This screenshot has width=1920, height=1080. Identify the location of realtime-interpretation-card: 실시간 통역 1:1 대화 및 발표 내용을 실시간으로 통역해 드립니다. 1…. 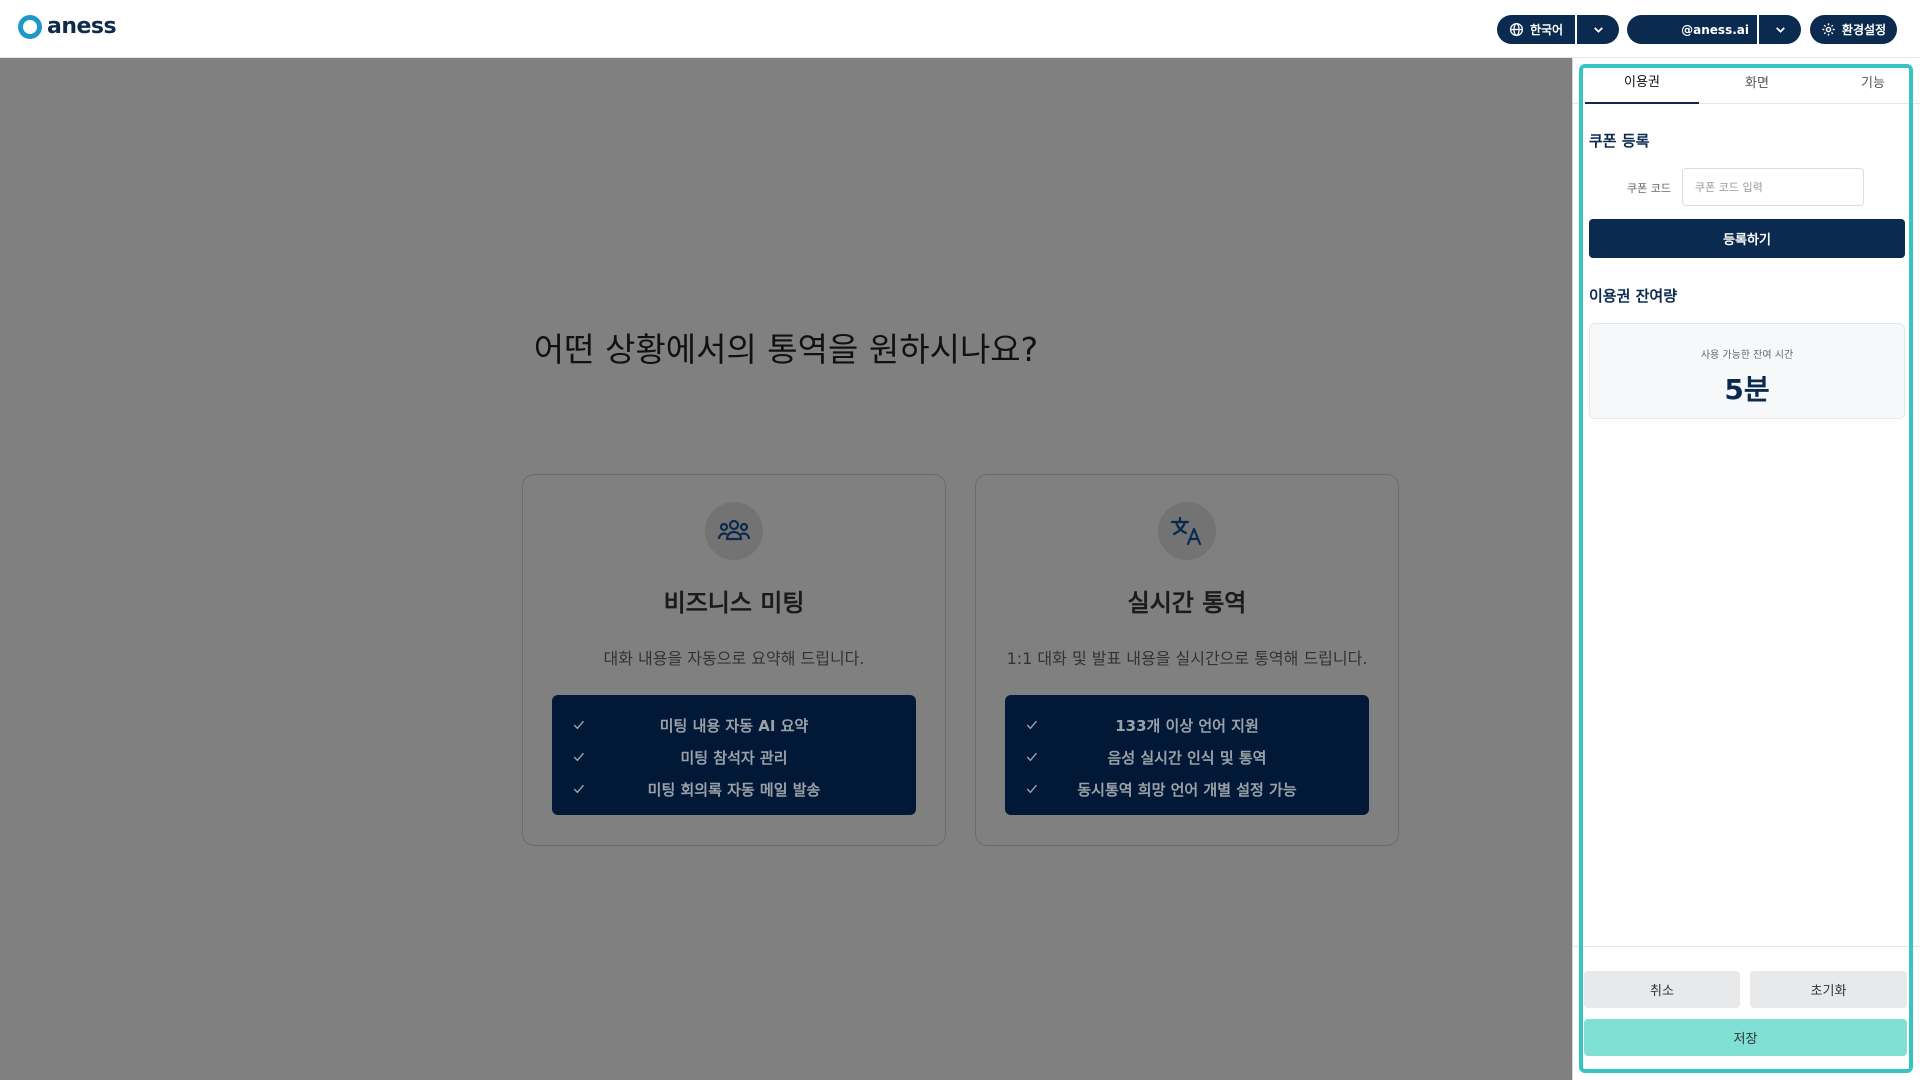
(1187, 660).